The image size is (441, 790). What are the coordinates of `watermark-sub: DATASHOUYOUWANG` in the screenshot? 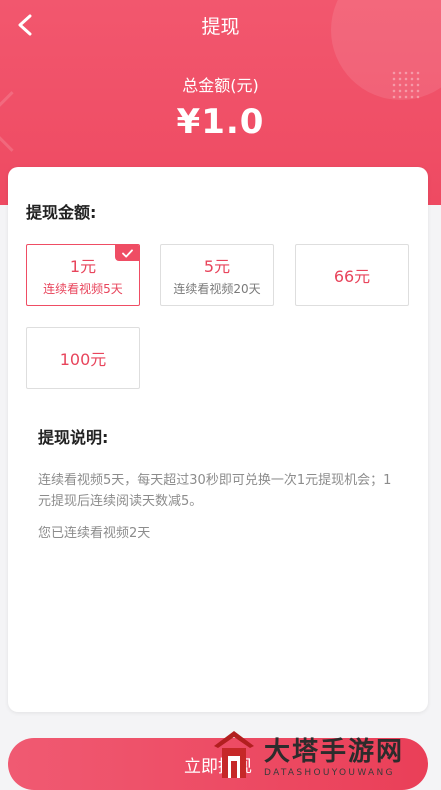 It's located at (329, 773).